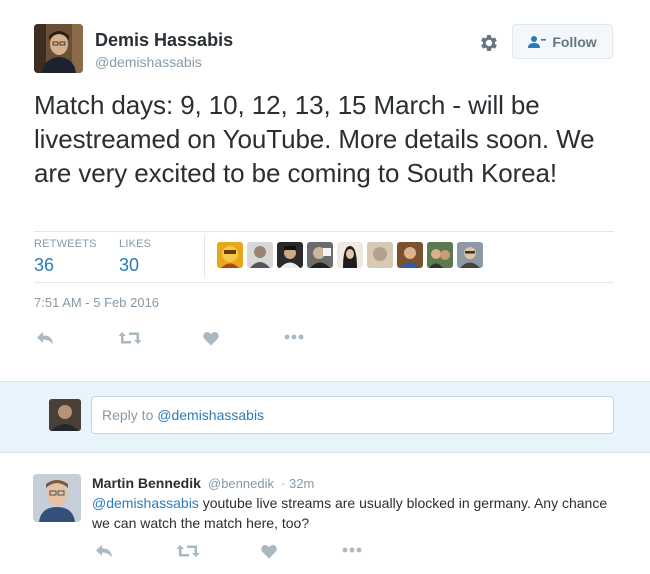 Image resolution: width=650 pixels, height=574 pixels. What do you see at coordinates (148, 62) in the screenshot?
I see `author-handle: @demishassabis` at bounding box center [148, 62].